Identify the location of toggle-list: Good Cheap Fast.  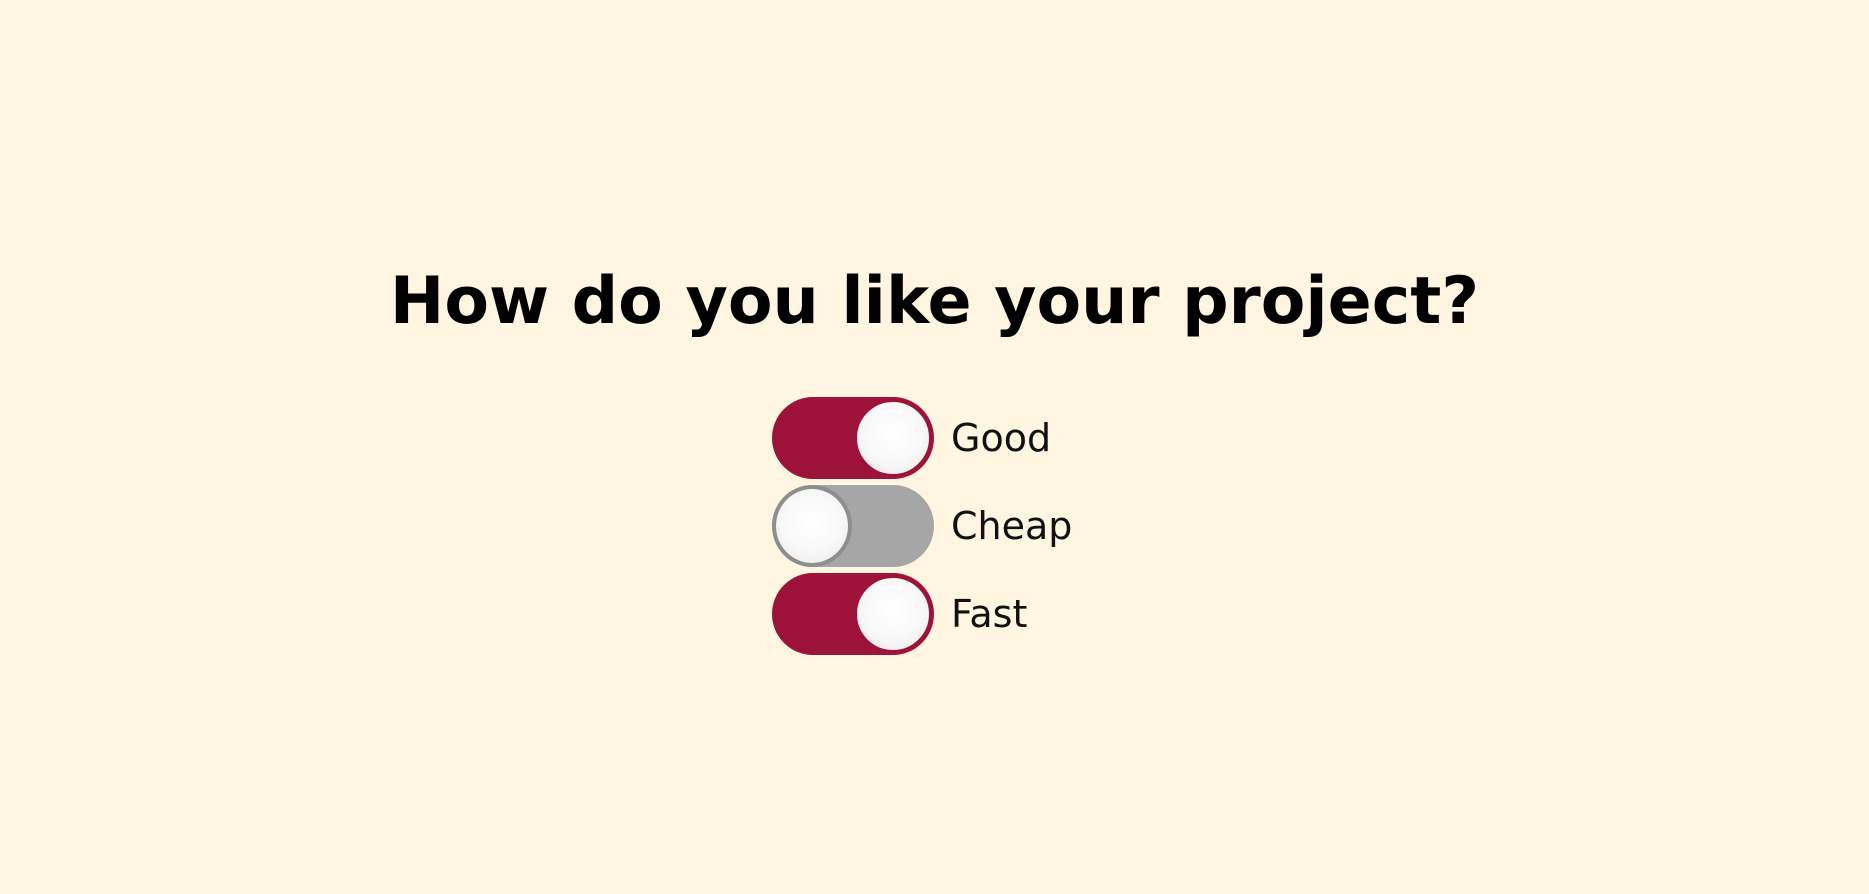
(922, 529).